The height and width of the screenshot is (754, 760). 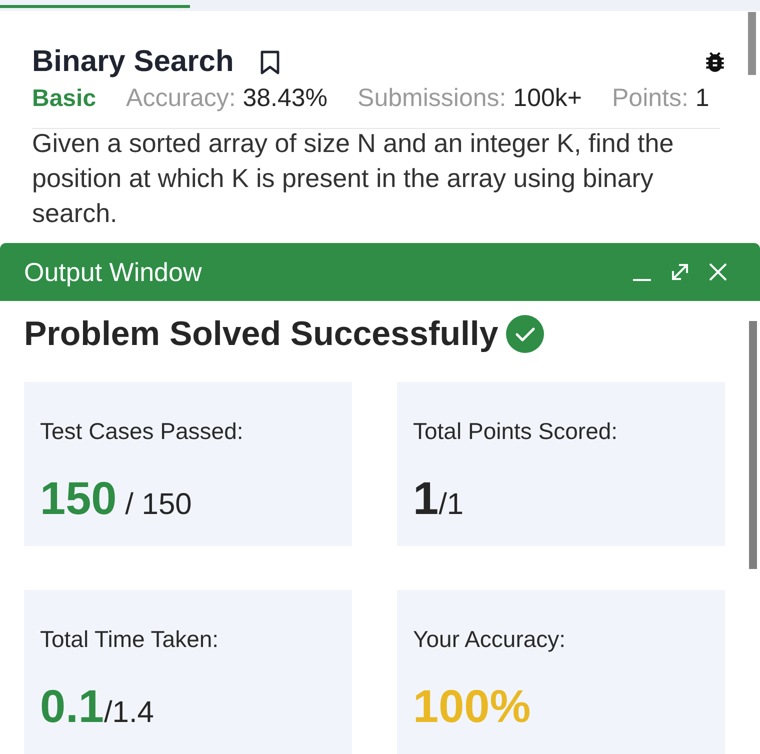 What do you see at coordinates (515, 431) in the screenshot?
I see `result-label: Total Points Scored:` at bounding box center [515, 431].